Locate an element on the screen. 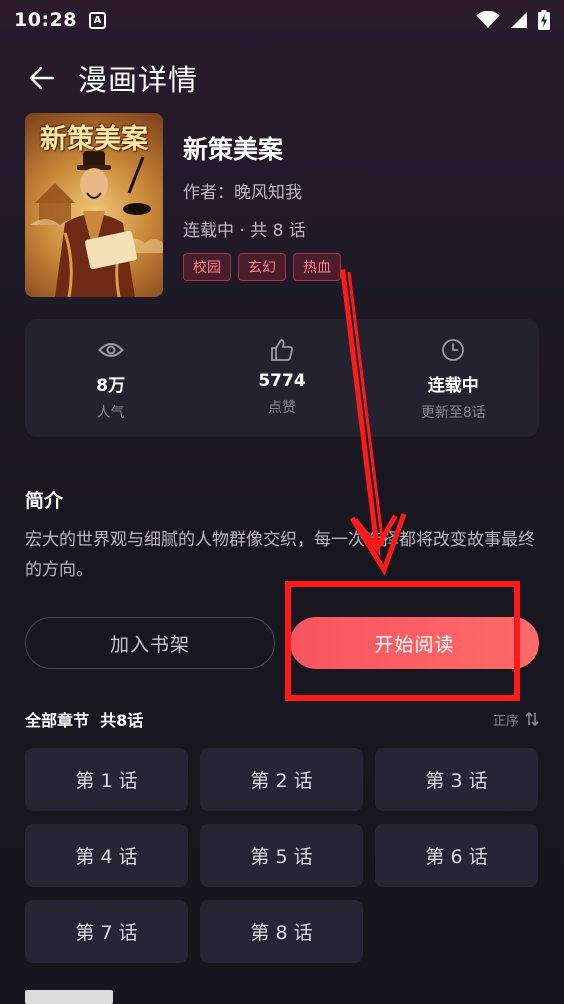 This screenshot has width=564, height=1004. accessibility-a-icon: A is located at coordinates (97, 20).